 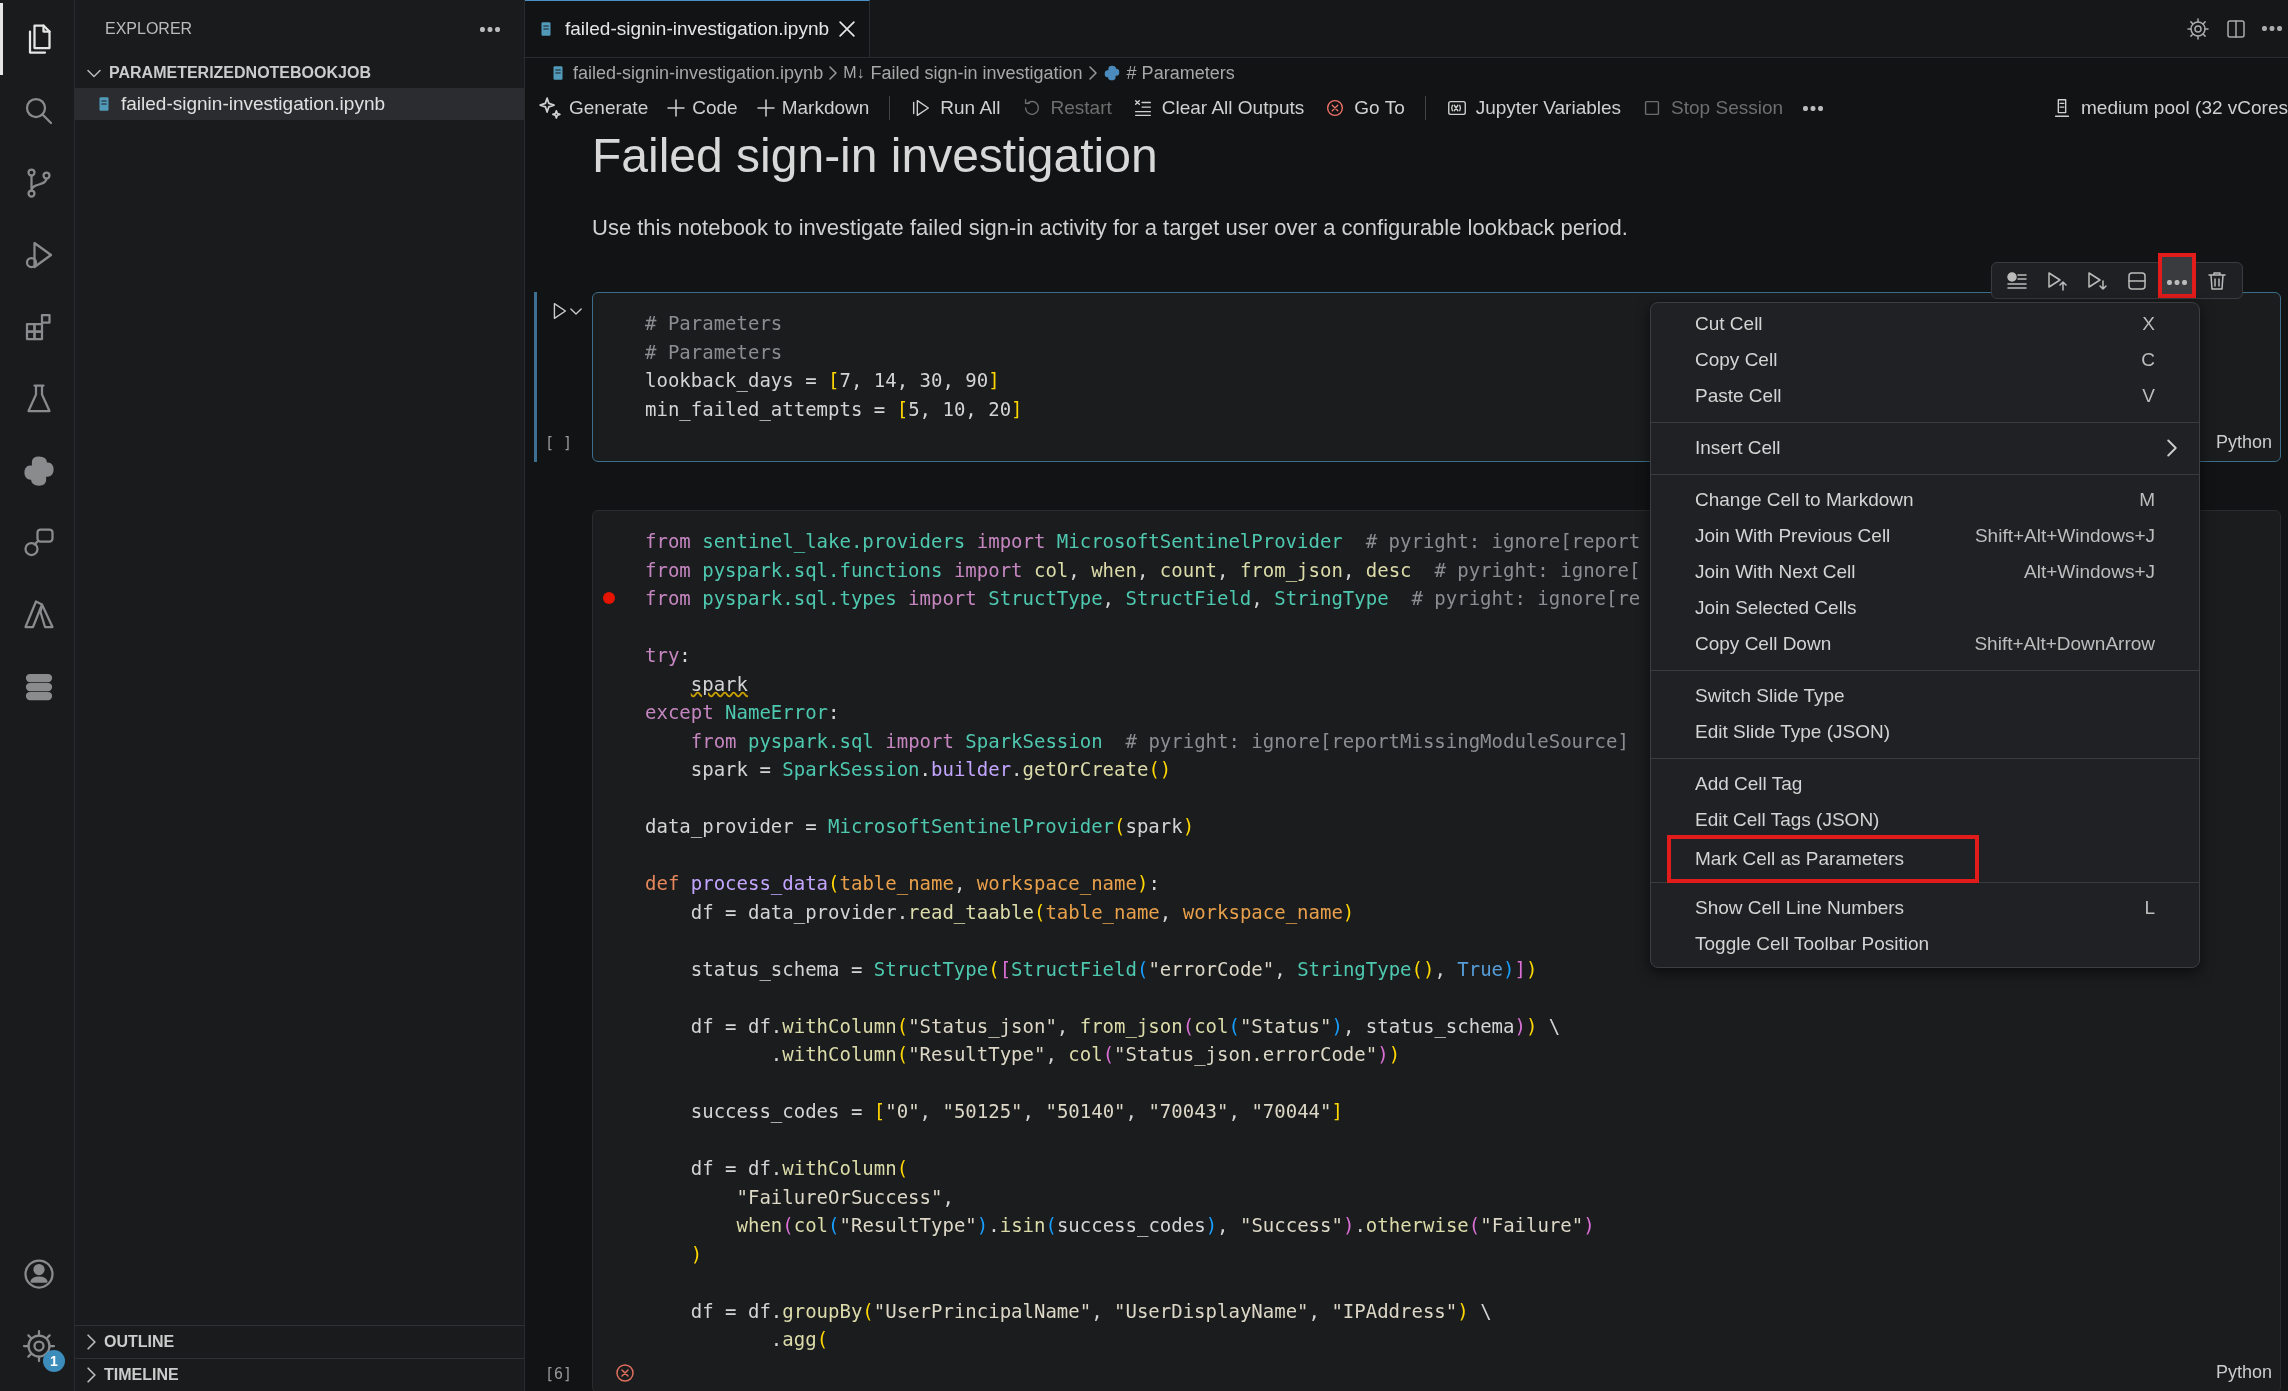 I want to click on menu-item: Join With Previous Cell Shift+Alt+Windows+J, so click(x=1925, y=536).